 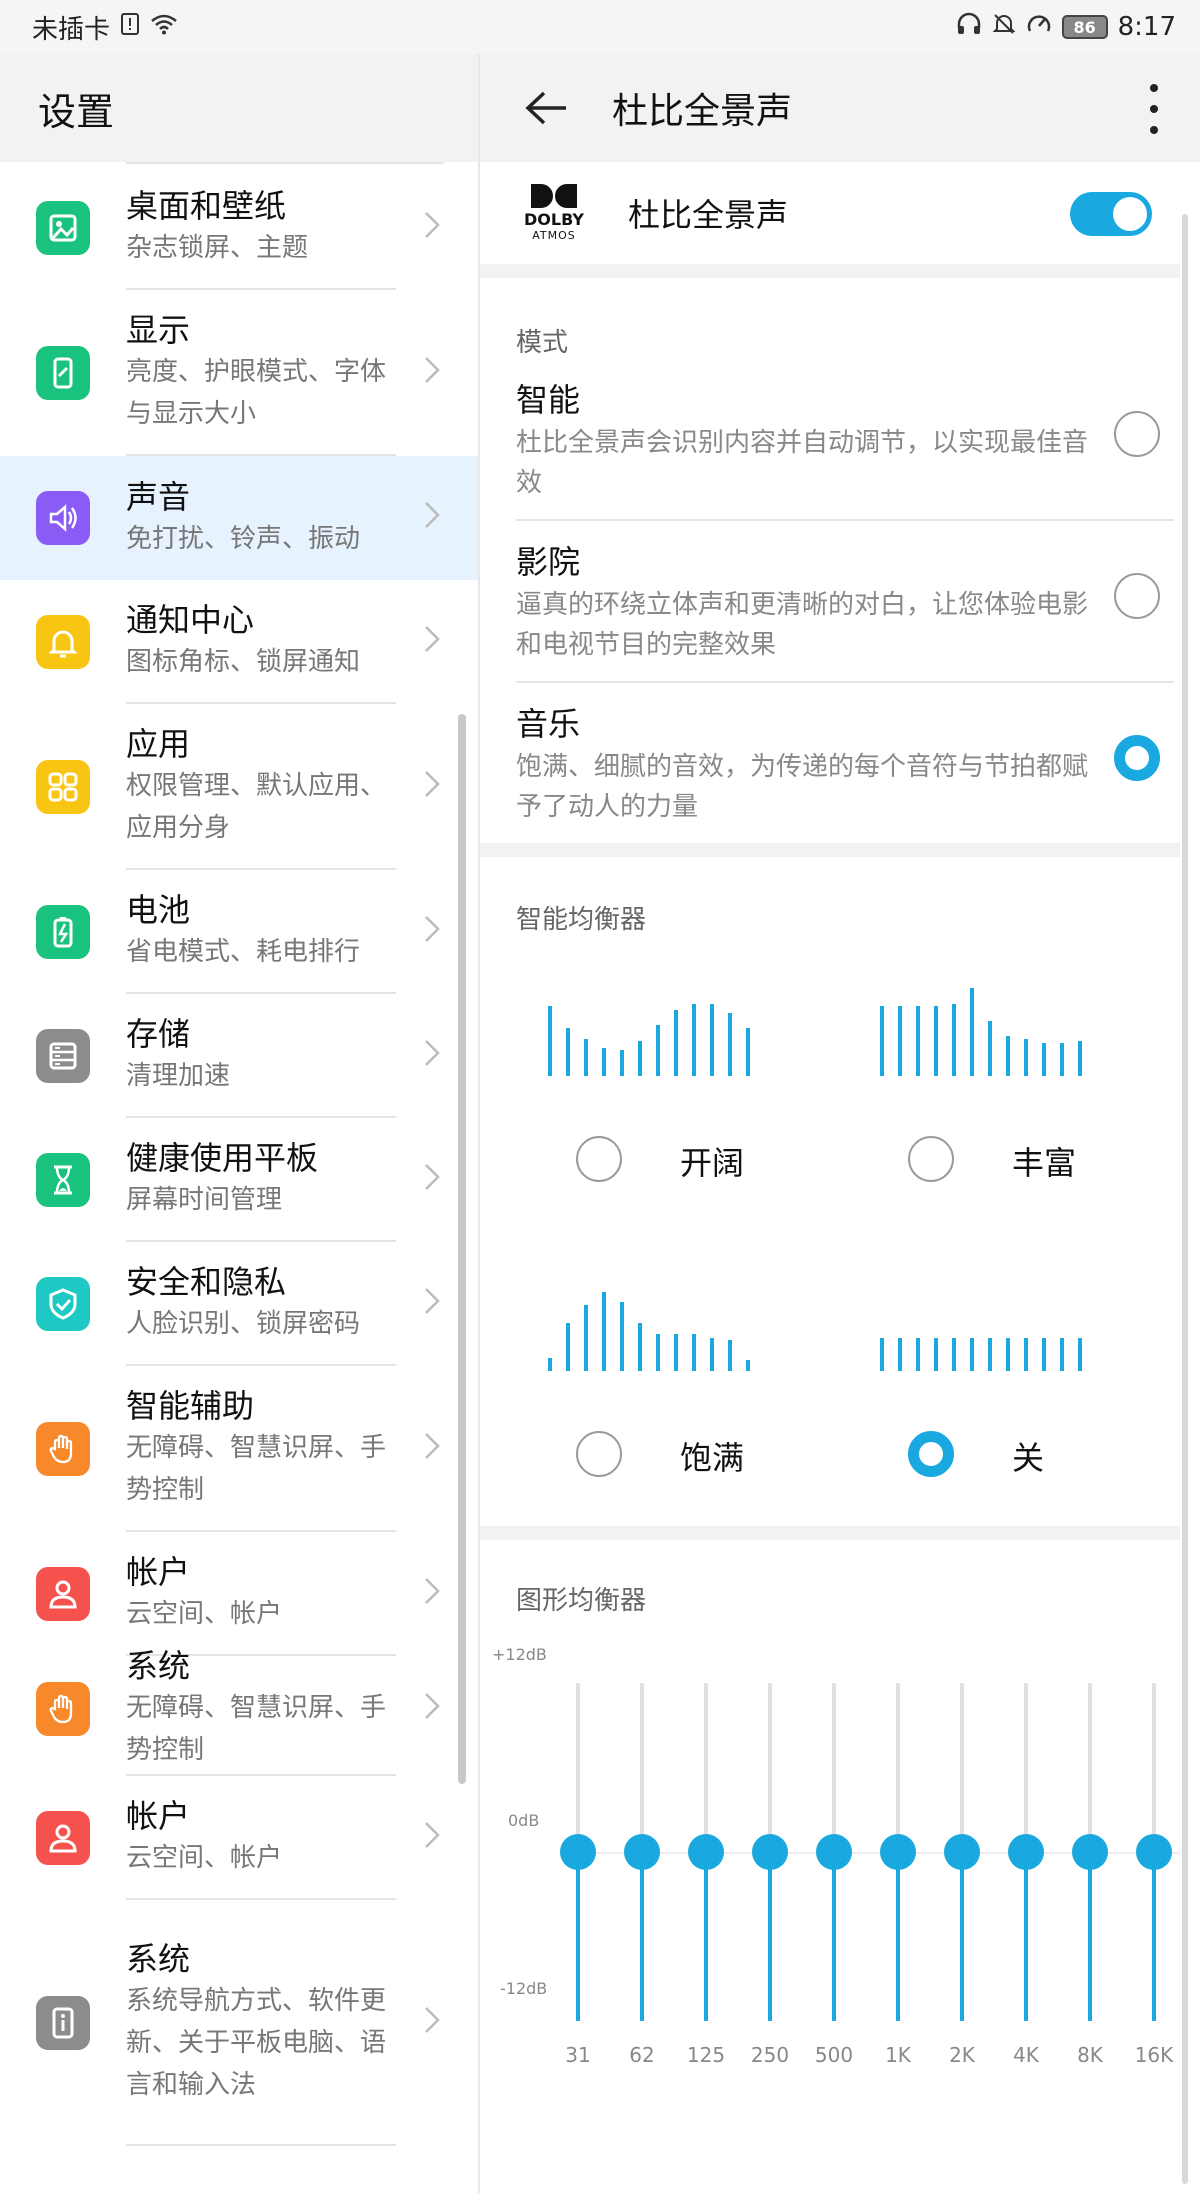 I want to click on eq-band-label: 62, so click(x=642, y=2055).